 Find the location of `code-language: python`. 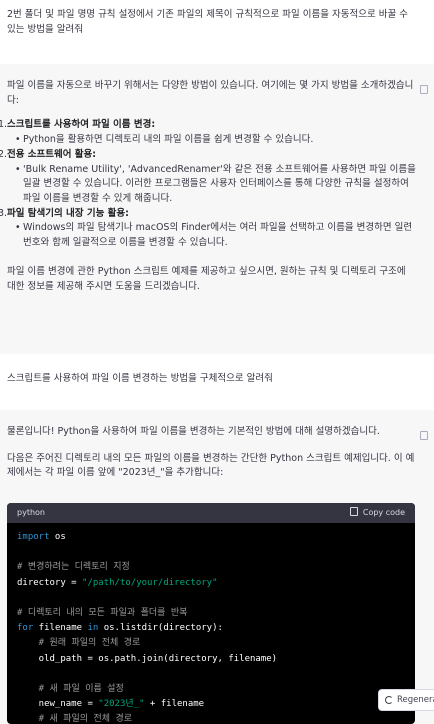

code-language: python is located at coordinates (31, 512).